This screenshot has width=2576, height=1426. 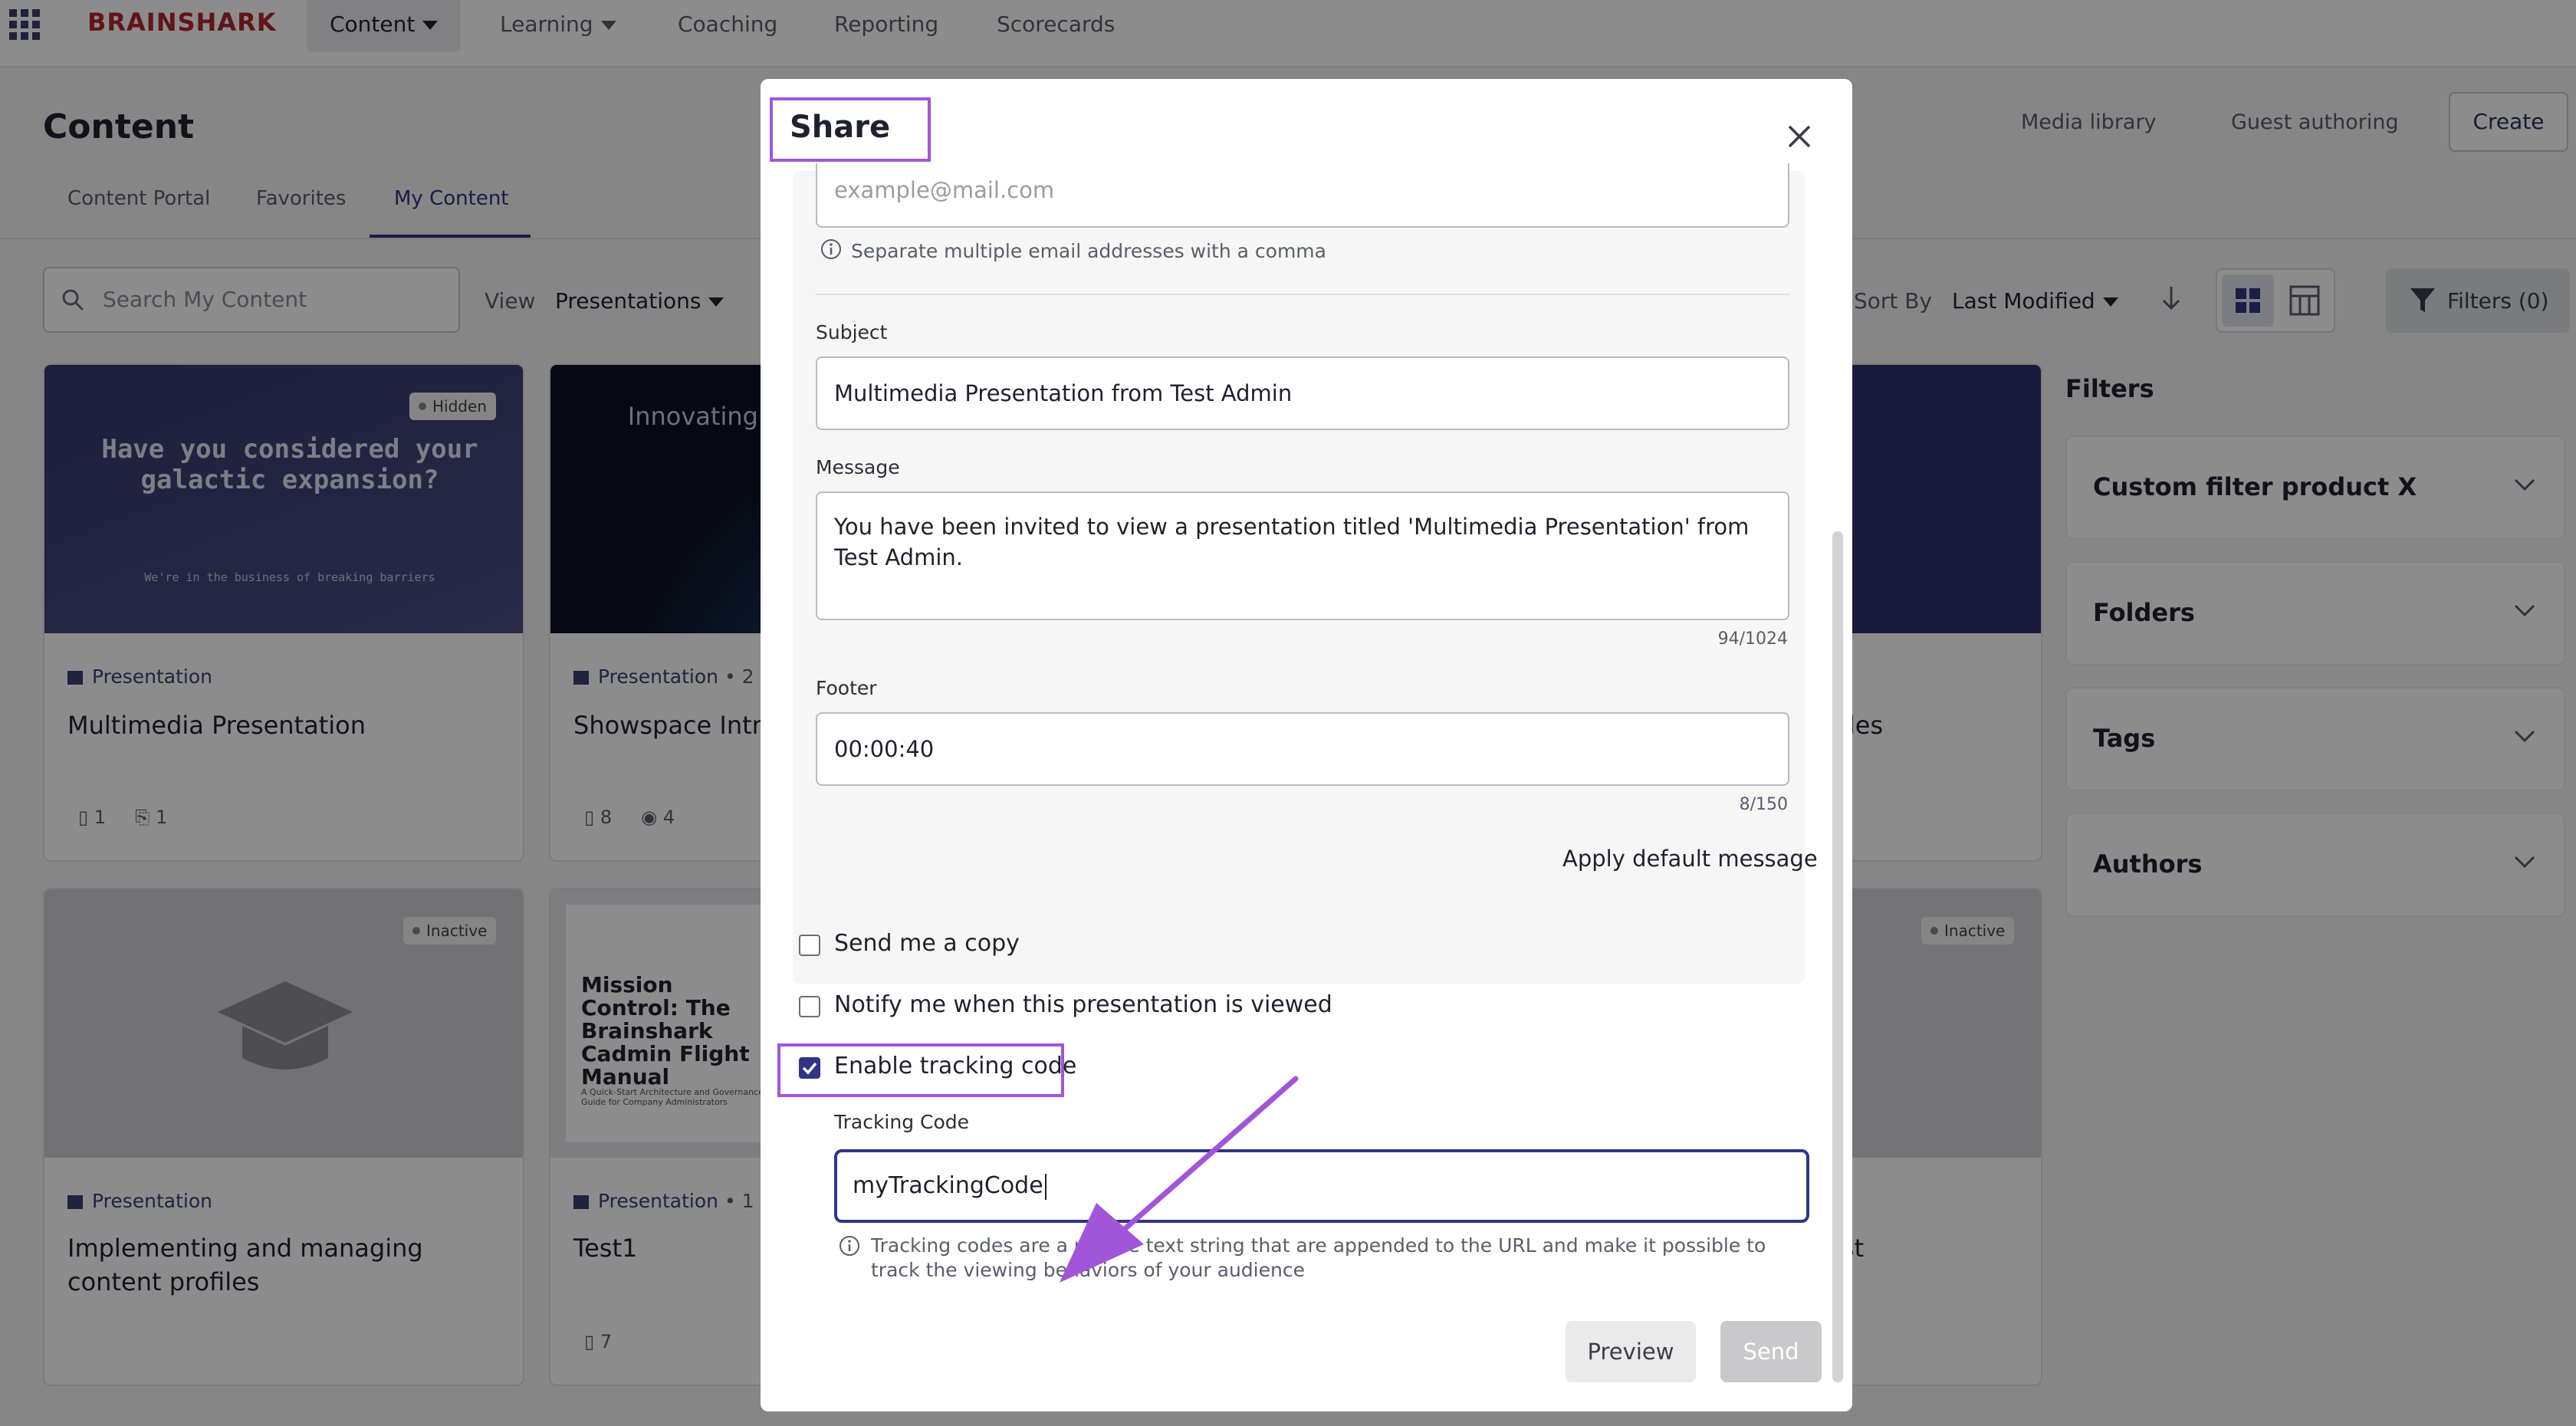 What do you see at coordinates (955, 1066) in the screenshot?
I see `enable-tracking-label: Enable tracking code` at bounding box center [955, 1066].